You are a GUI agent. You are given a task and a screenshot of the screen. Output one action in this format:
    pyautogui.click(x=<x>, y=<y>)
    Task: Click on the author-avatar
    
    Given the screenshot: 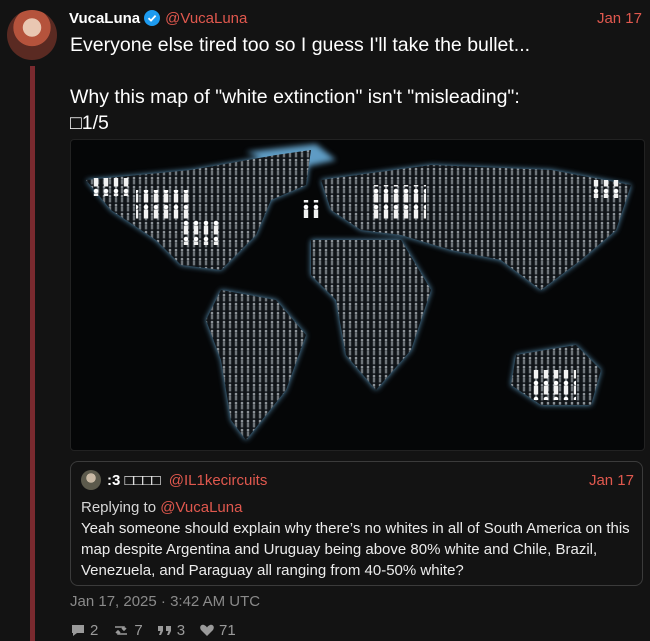 What is the action you would take?
    pyautogui.click(x=32, y=35)
    